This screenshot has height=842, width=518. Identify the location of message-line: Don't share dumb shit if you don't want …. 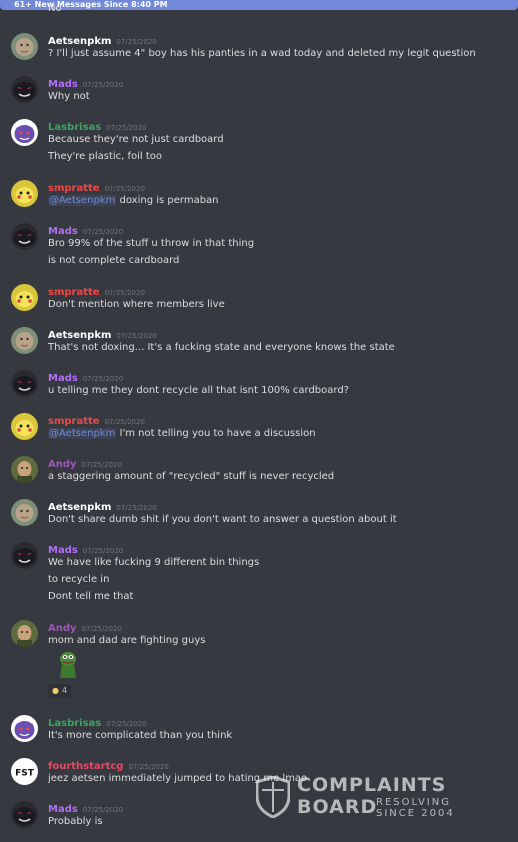
(222, 519).